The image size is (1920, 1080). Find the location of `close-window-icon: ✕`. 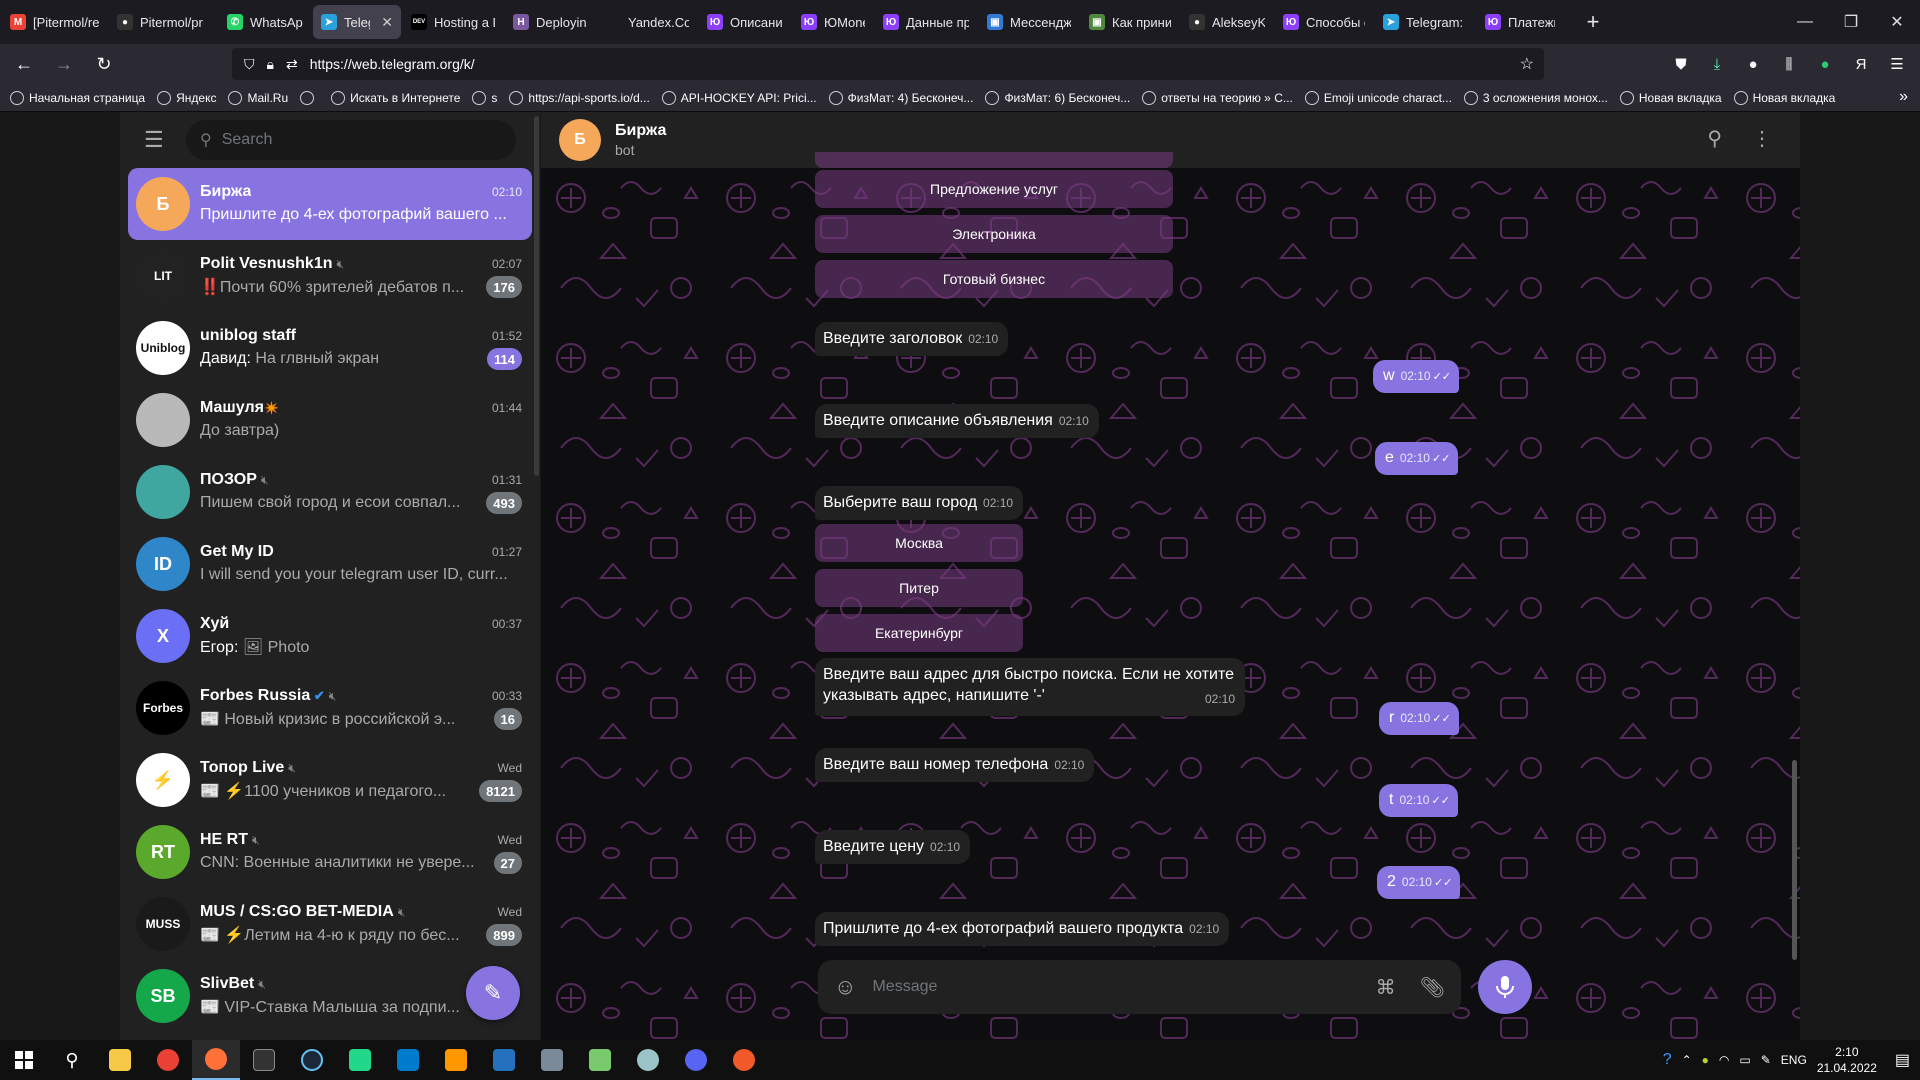

close-window-icon: ✕ is located at coordinates (1897, 22).